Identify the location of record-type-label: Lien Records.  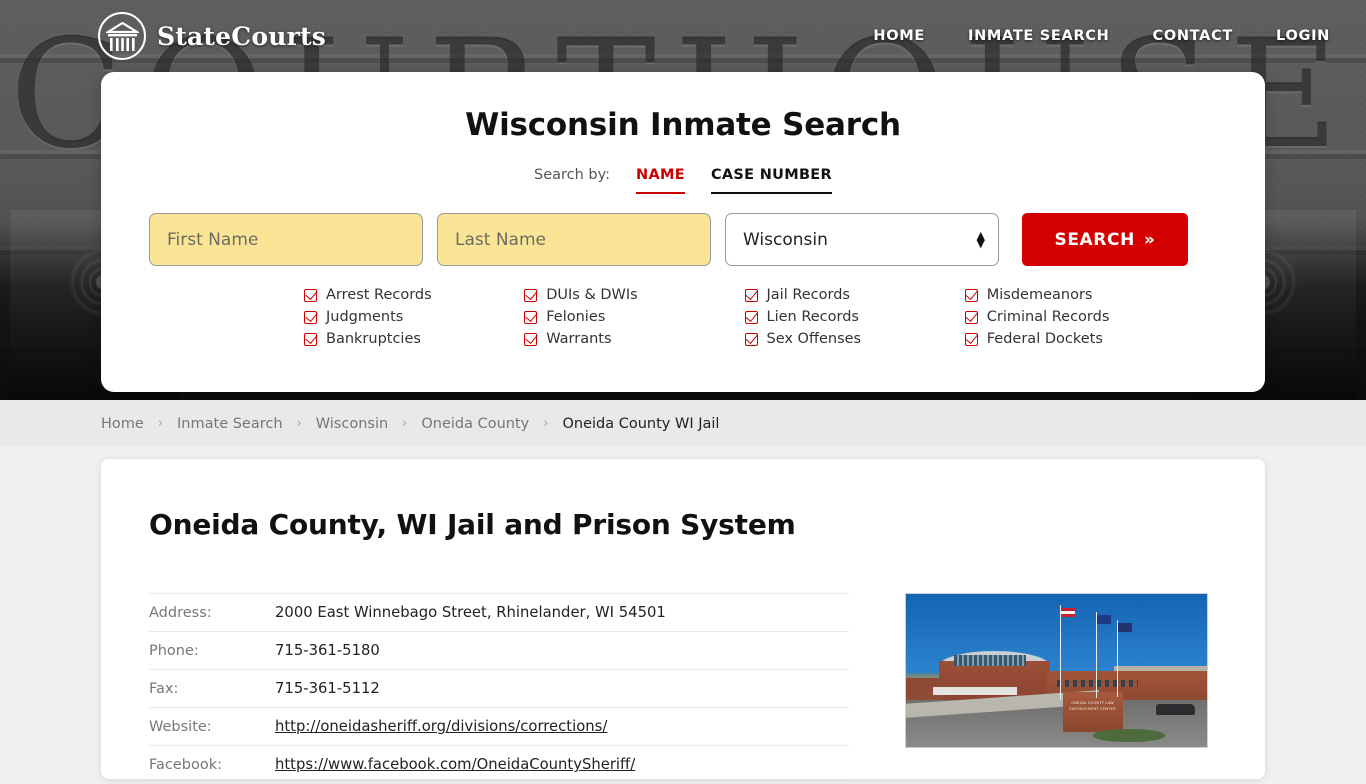
(812, 317).